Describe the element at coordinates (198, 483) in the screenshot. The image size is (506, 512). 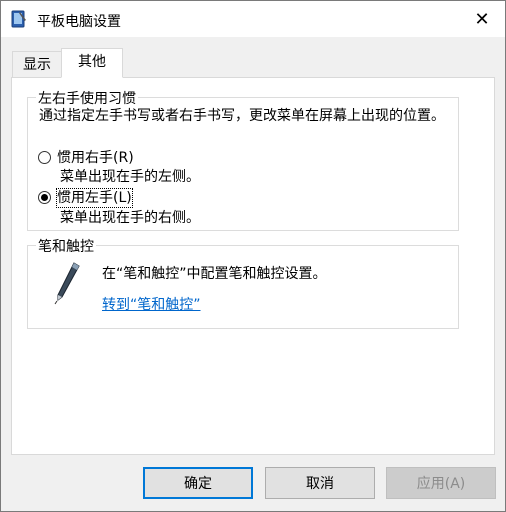
I see `ok-button: 确定` at that location.